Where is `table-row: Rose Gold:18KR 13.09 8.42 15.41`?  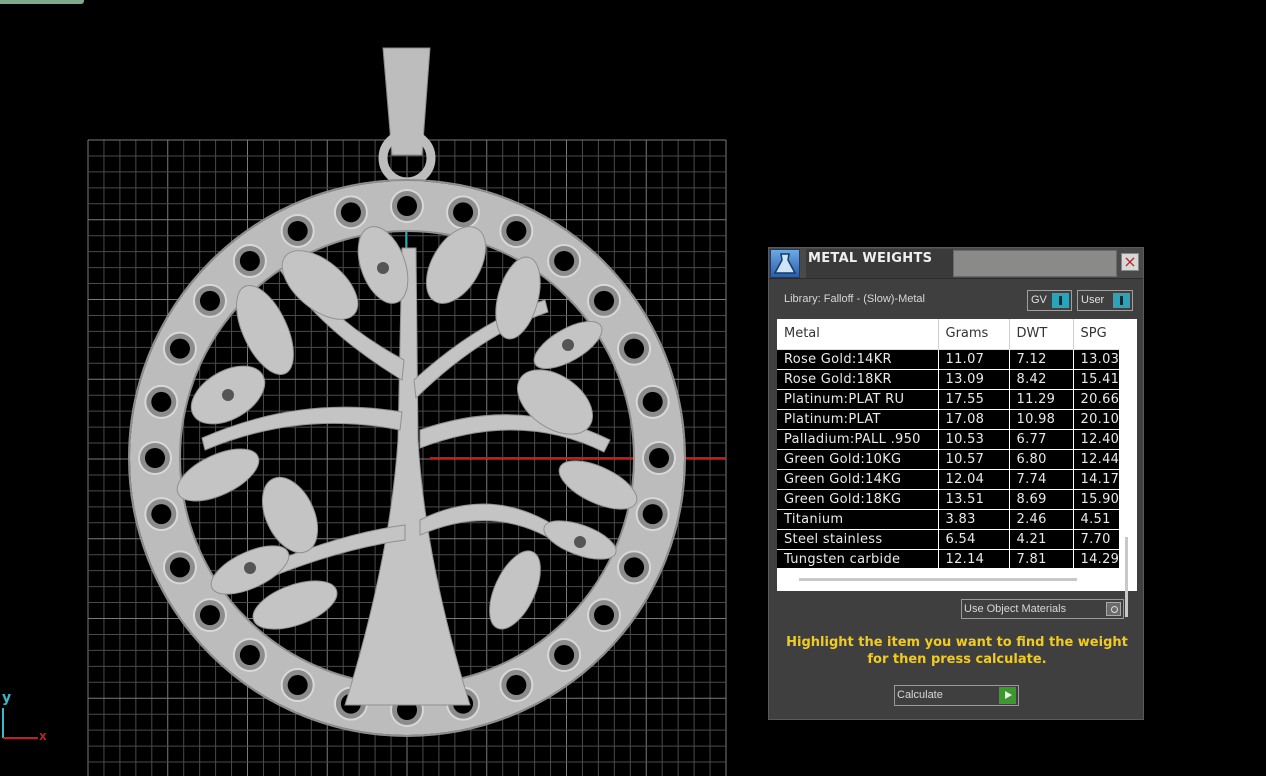 table-row: Rose Gold:18KR 13.09 8.42 15.41 is located at coordinates (948, 379).